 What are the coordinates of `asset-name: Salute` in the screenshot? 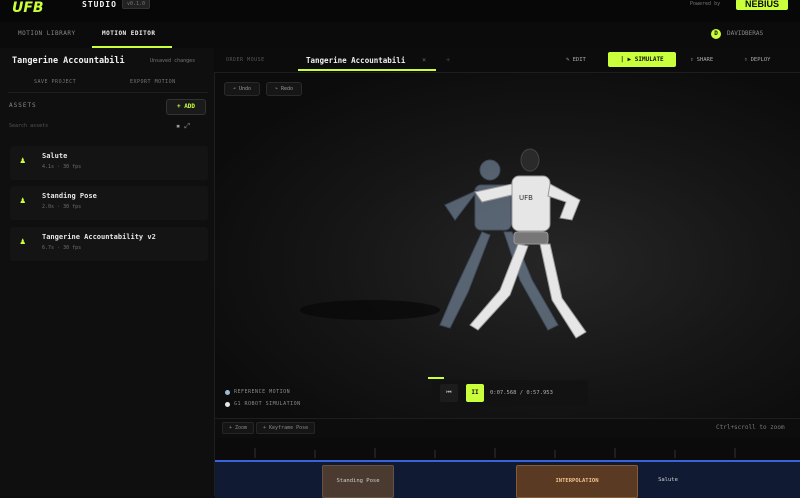 It's located at (55, 156).